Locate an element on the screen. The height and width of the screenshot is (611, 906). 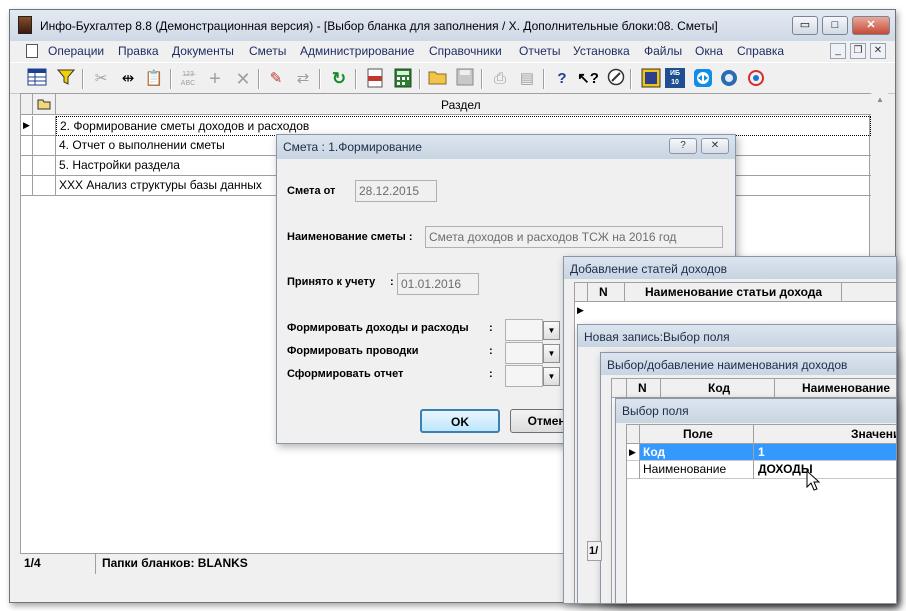
mdi-restore-button: ❐ is located at coordinates (858, 51).